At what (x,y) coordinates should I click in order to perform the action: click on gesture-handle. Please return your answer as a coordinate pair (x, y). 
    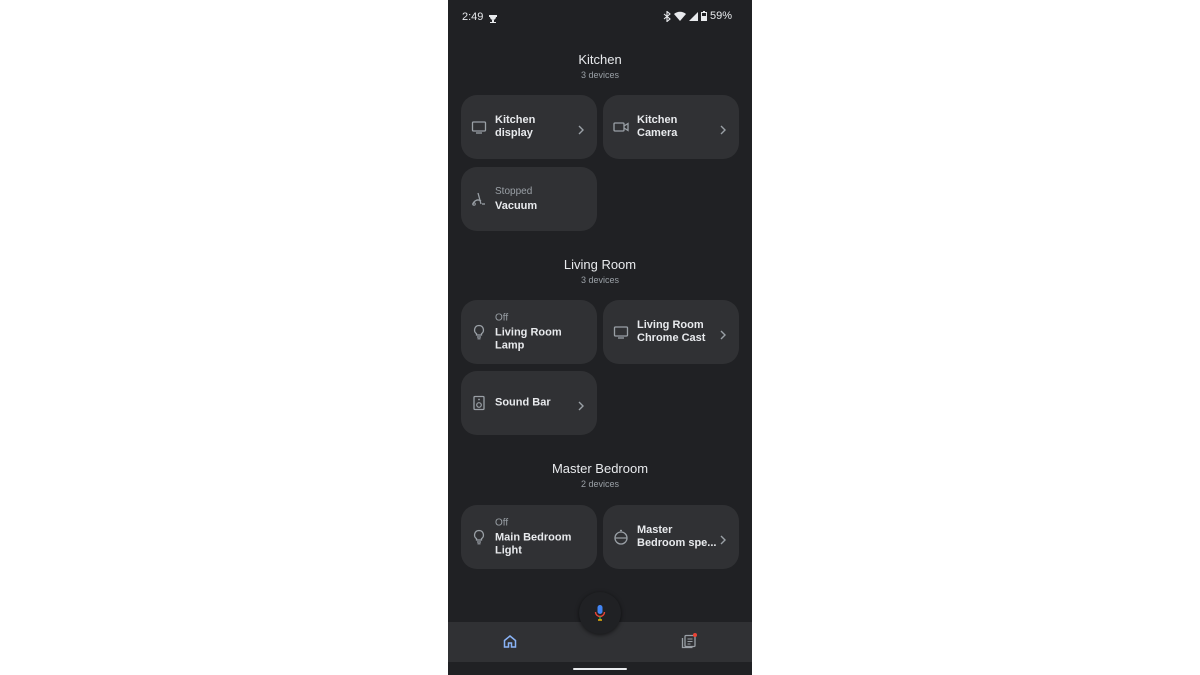
    Looking at the image, I should click on (600, 669).